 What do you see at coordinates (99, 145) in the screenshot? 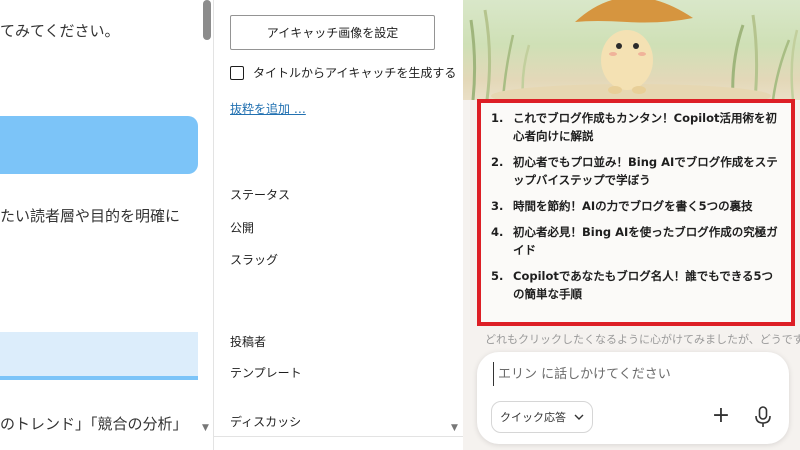
I see `editor-button-block` at bounding box center [99, 145].